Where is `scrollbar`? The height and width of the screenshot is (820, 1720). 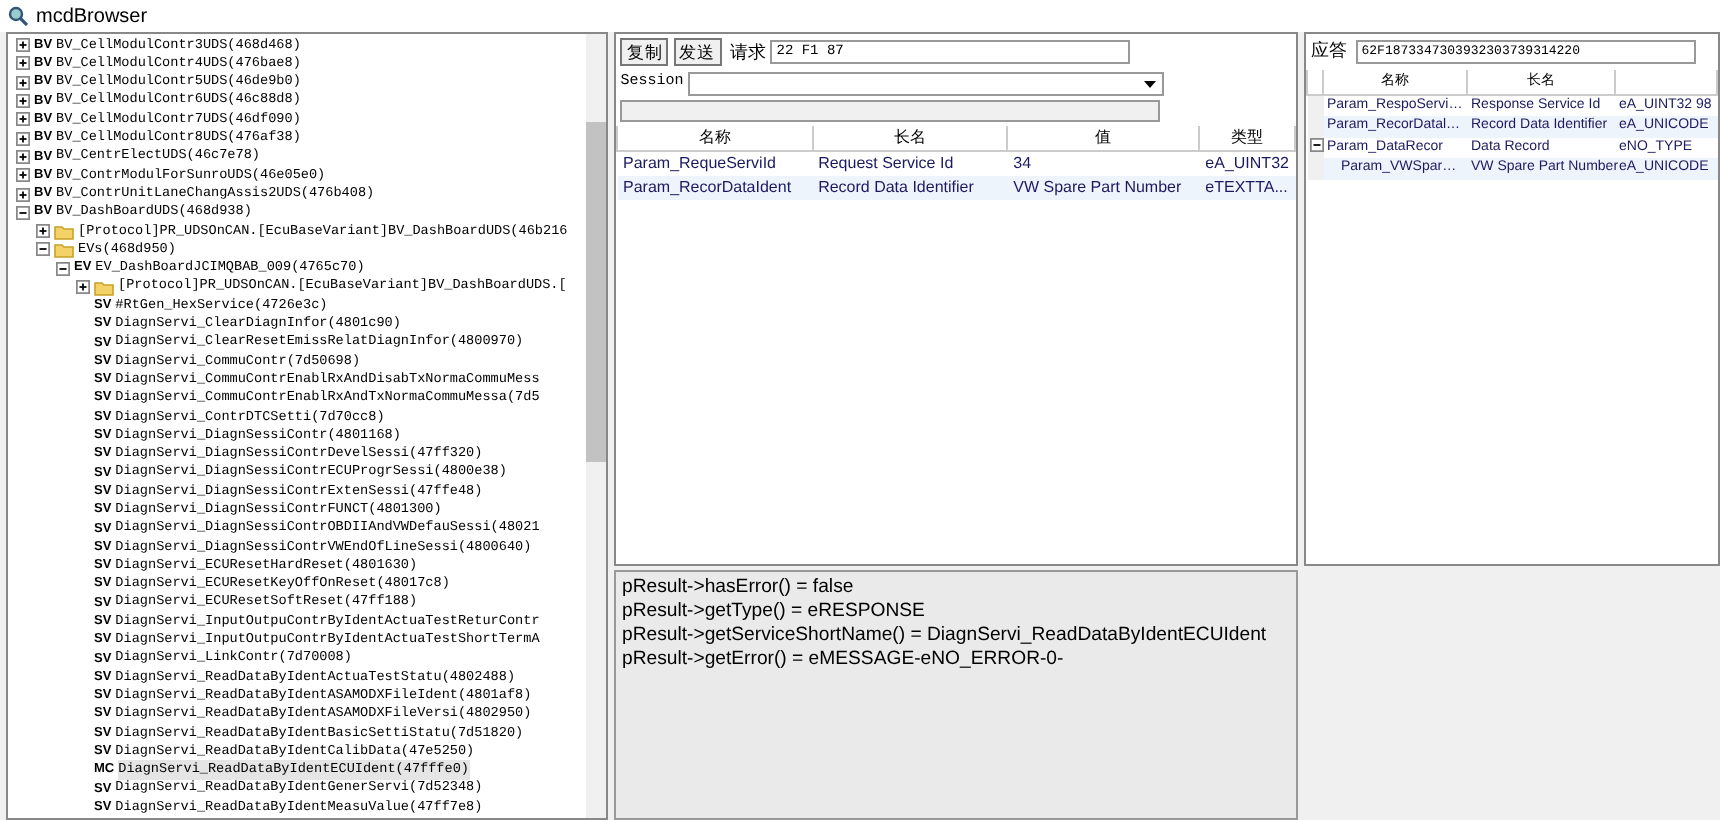 scrollbar is located at coordinates (596, 426).